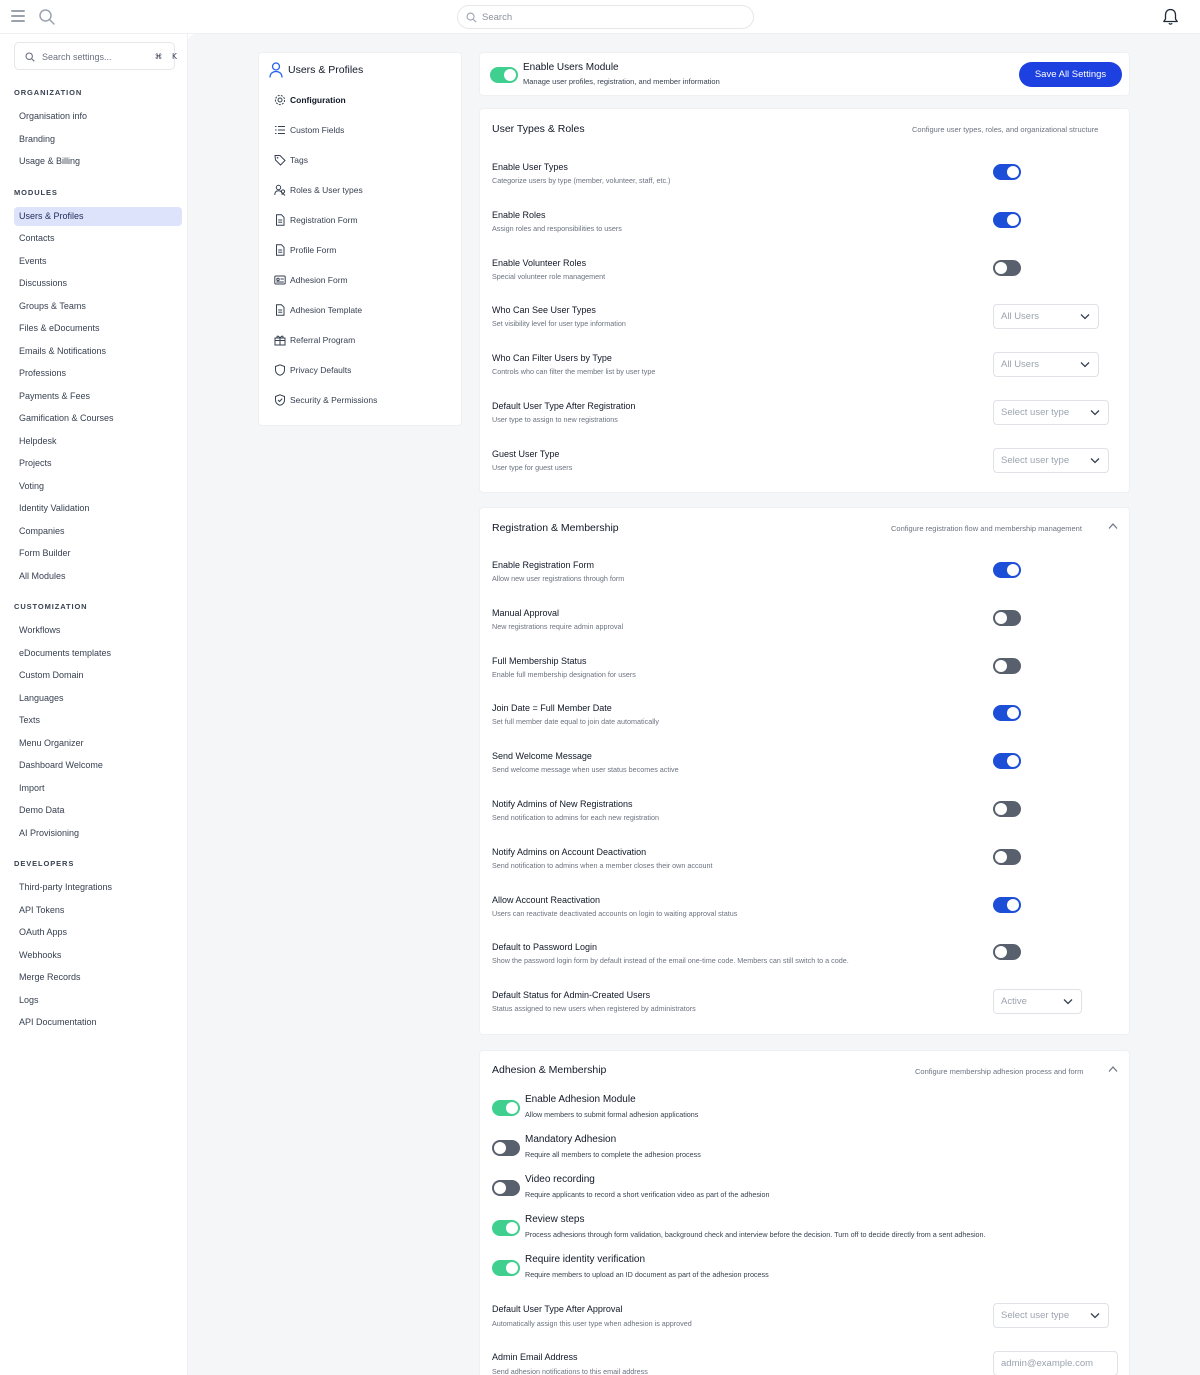 The width and height of the screenshot is (1200, 1375). I want to click on send-welcome-message-toggle, so click(1007, 761).